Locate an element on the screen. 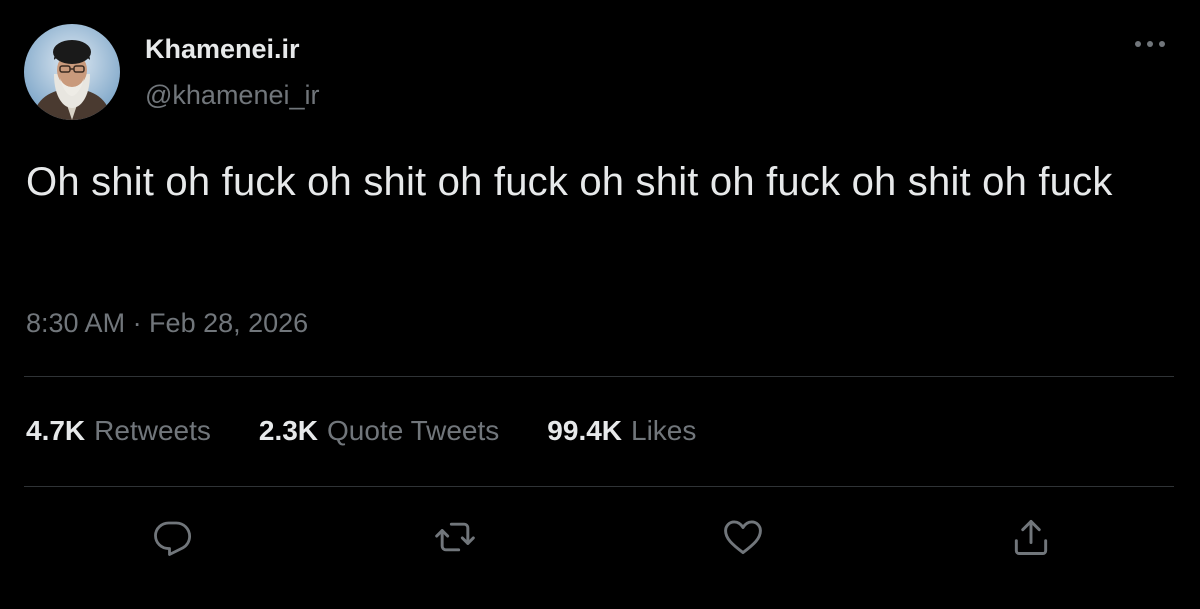 The image size is (1200, 609). profile-photo is located at coordinates (72, 72).